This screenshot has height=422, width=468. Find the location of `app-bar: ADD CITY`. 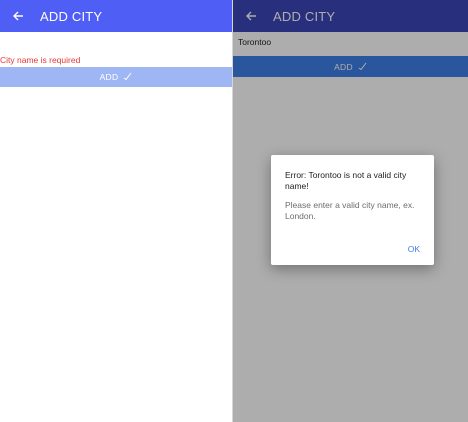

app-bar: ADD CITY is located at coordinates (116, 16).